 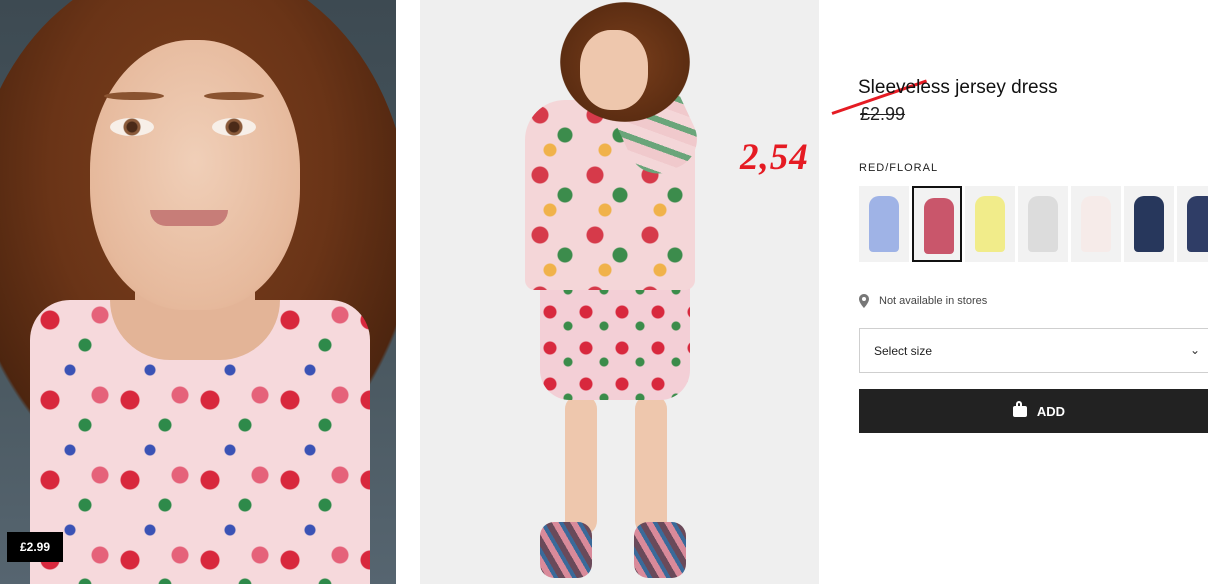 I want to click on size-select-label: Select size, so click(x=903, y=351).